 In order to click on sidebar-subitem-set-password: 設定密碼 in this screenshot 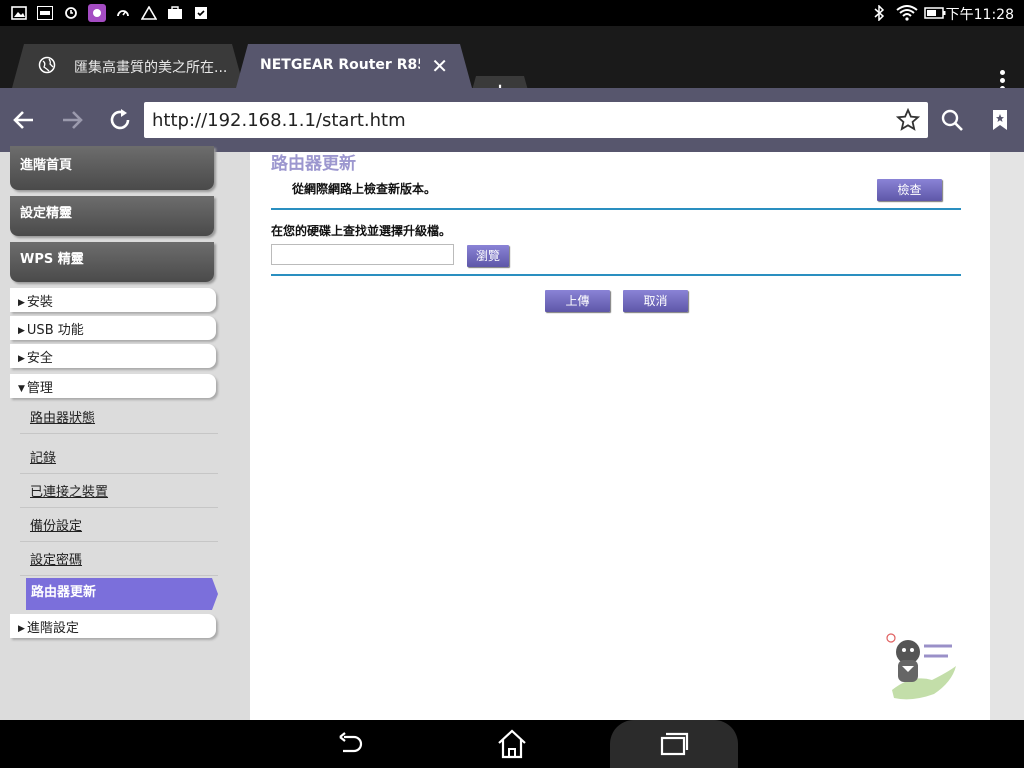, I will do `click(119, 559)`.